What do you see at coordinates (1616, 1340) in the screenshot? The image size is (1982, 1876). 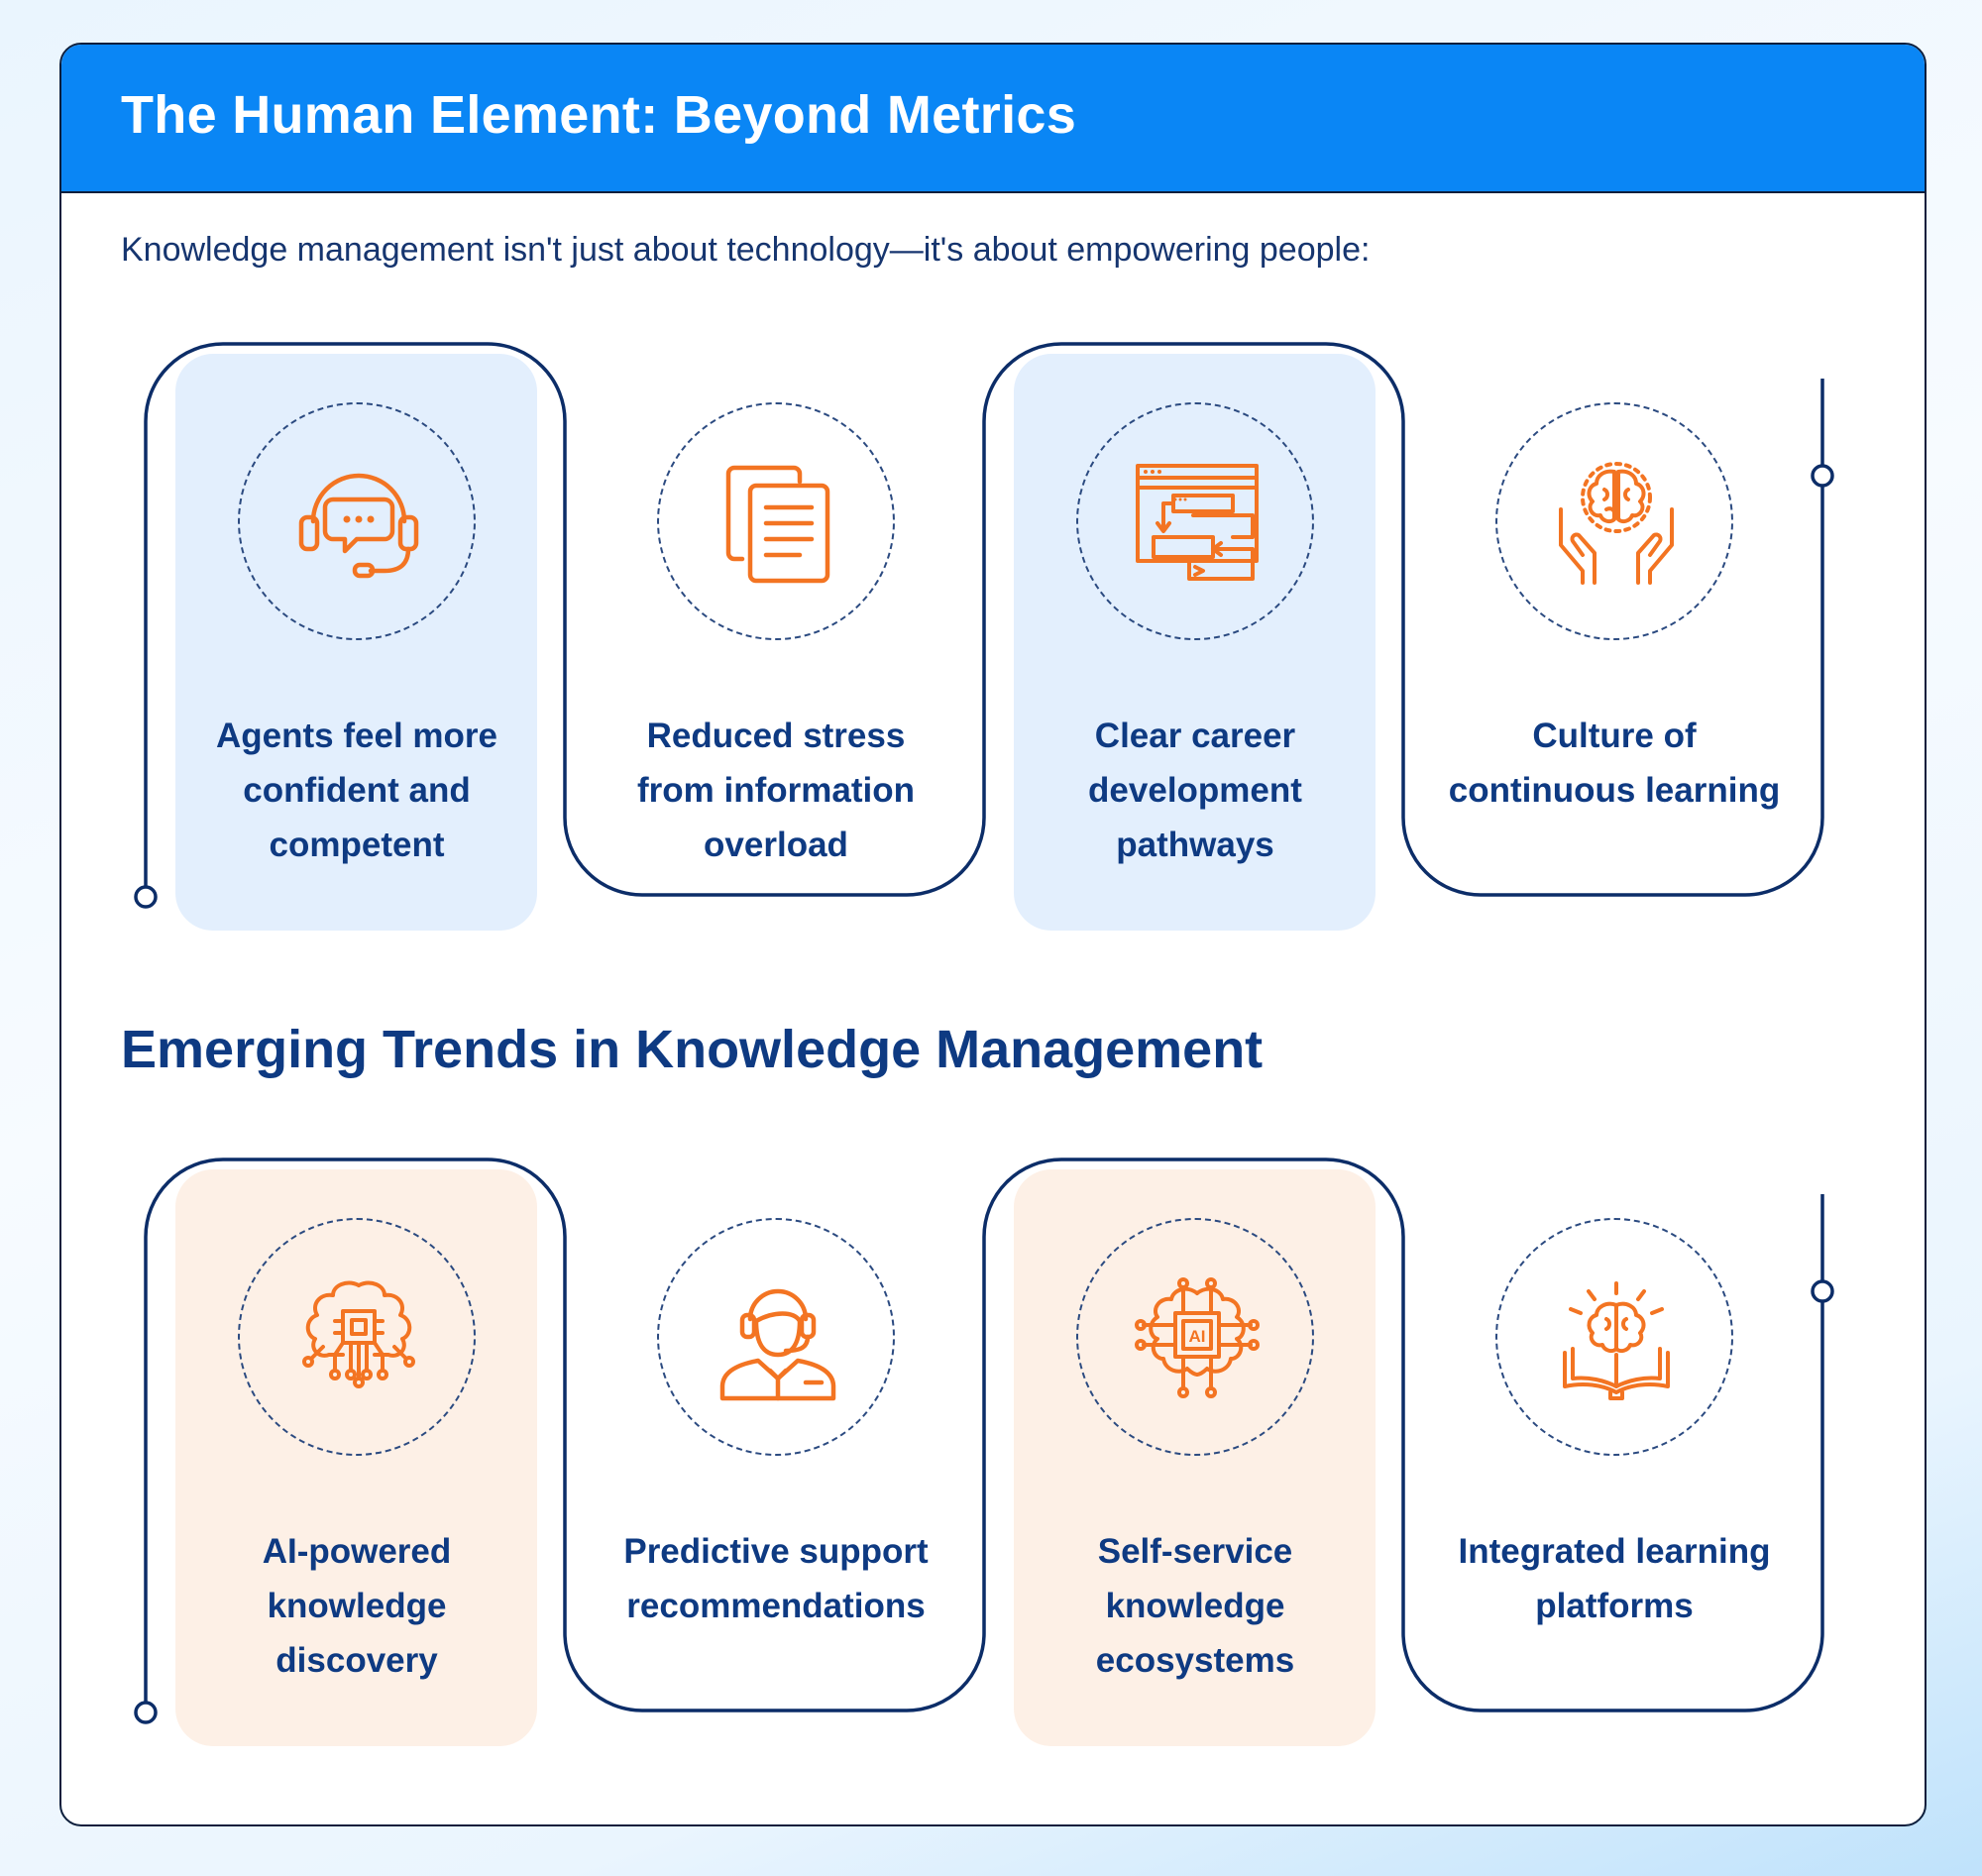 I see `brain-book-icon` at bounding box center [1616, 1340].